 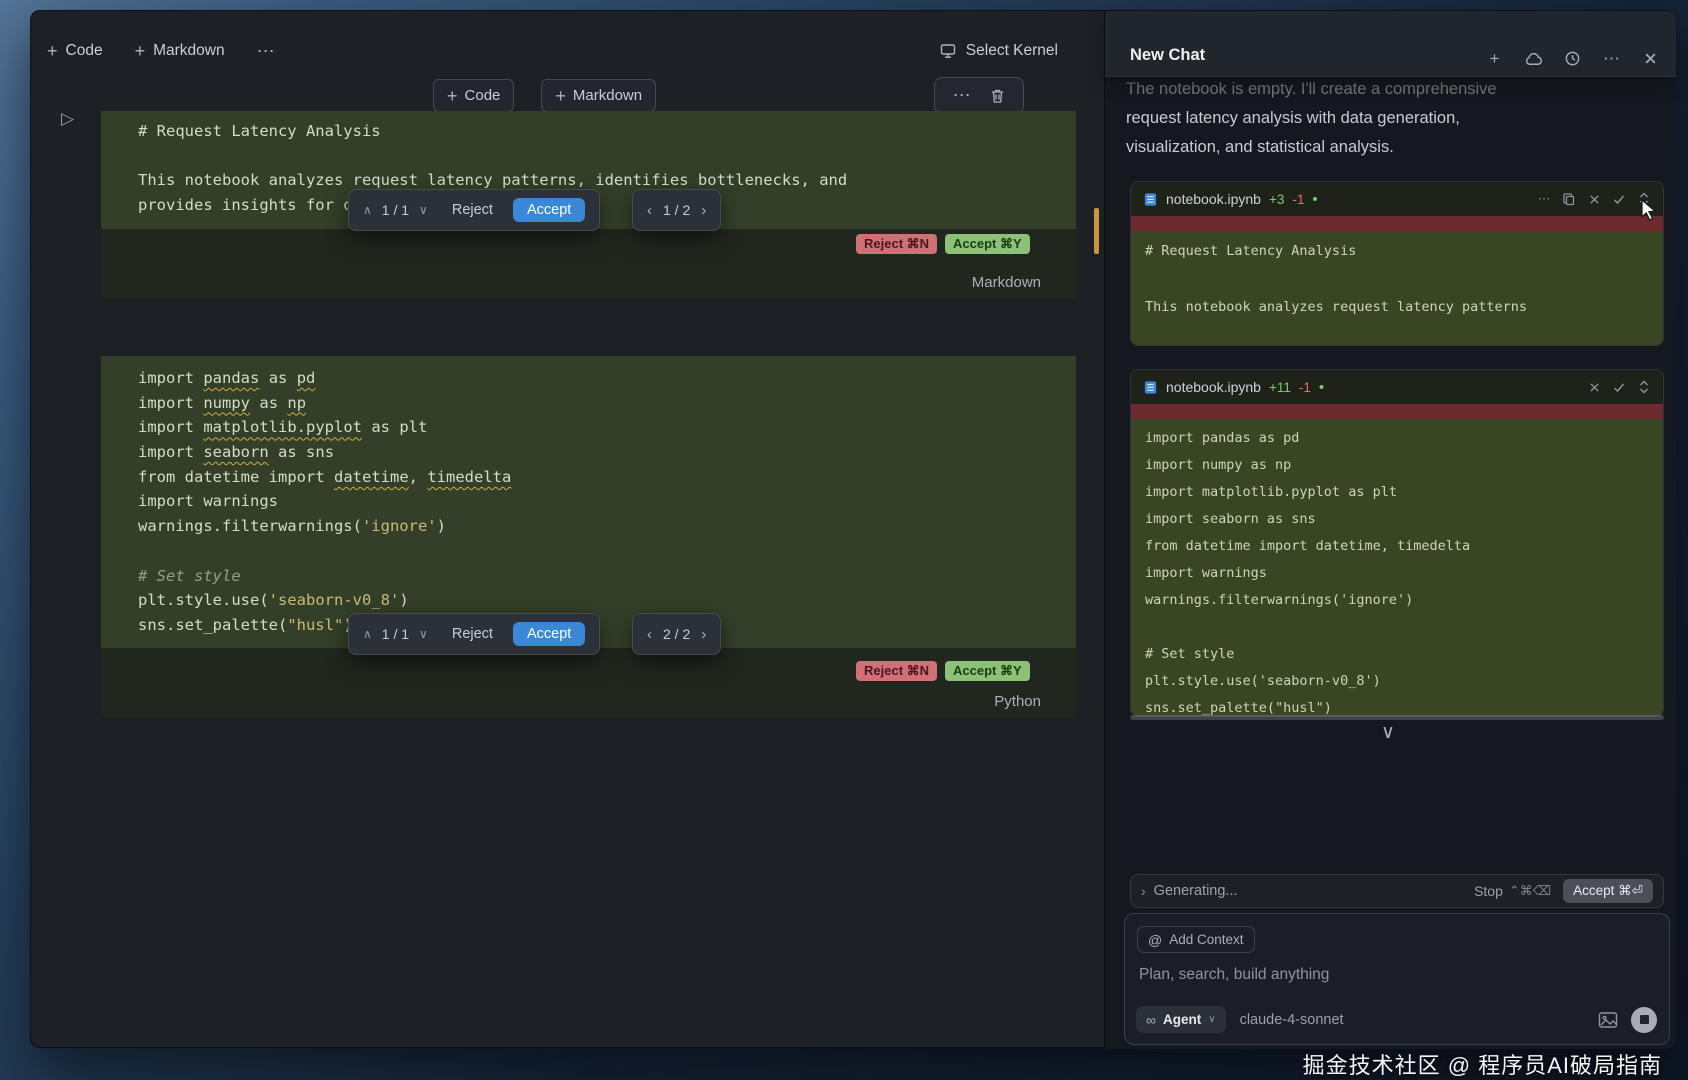 What do you see at coordinates (1572, 58) in the screenshot?
I see `history-icon` at bounding box center [1572, 58].